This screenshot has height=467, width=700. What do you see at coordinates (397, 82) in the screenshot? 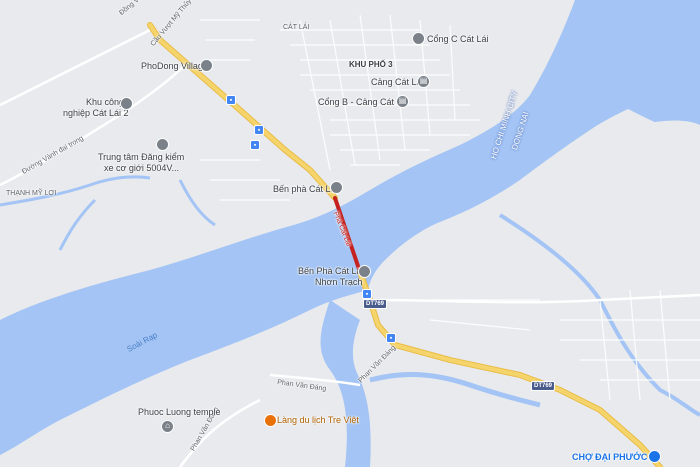
I see `label-cang-cat-lai: Cảng Cát Lái` at bounding box center [397, 82].